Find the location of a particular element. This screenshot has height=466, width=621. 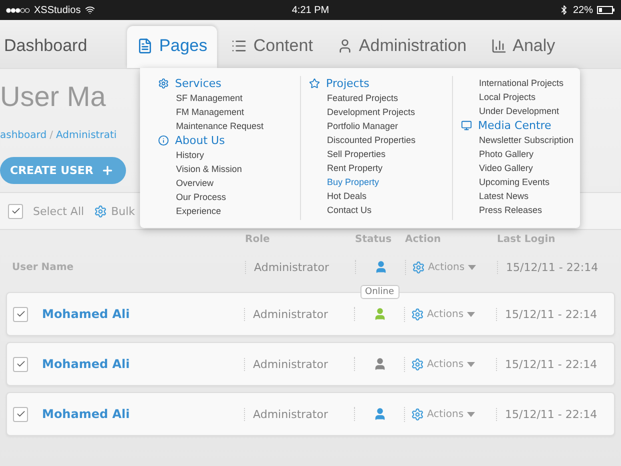

select-all-checkbox is located at coordinates (15, 211).